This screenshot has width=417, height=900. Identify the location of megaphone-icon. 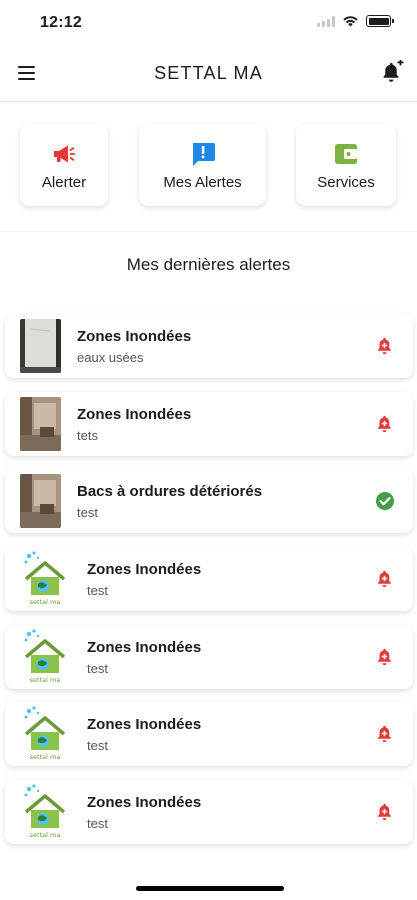
(64, 154).